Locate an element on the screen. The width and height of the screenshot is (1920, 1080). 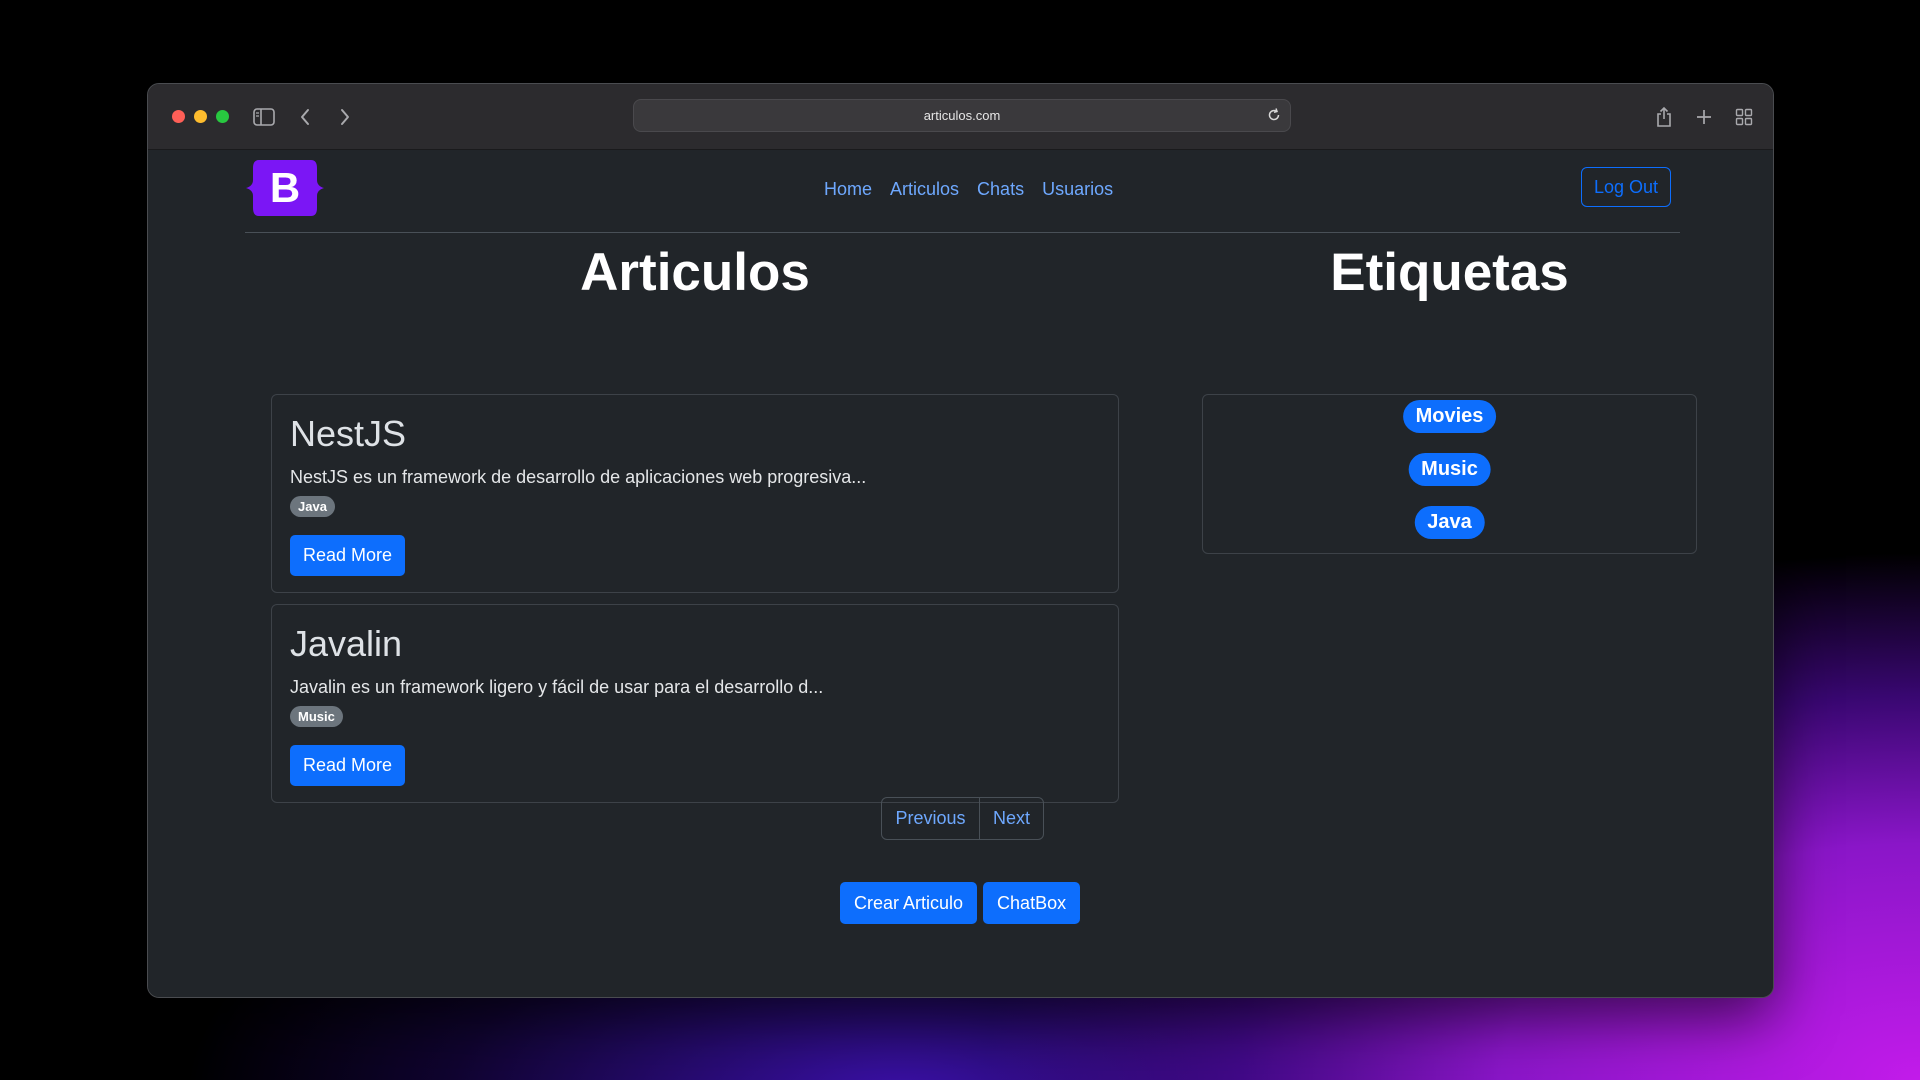
url-text: articulos.com is located at coordinates (962, 115).